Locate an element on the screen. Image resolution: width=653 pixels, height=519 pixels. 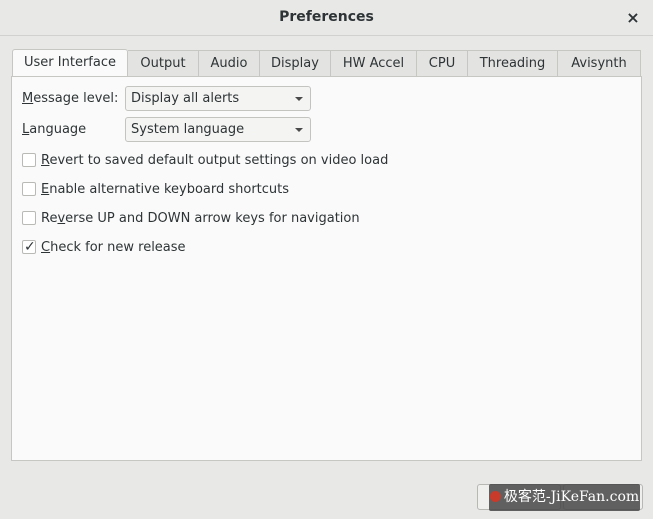
titlebar: Preferences × is located at coordinates (326, 18).